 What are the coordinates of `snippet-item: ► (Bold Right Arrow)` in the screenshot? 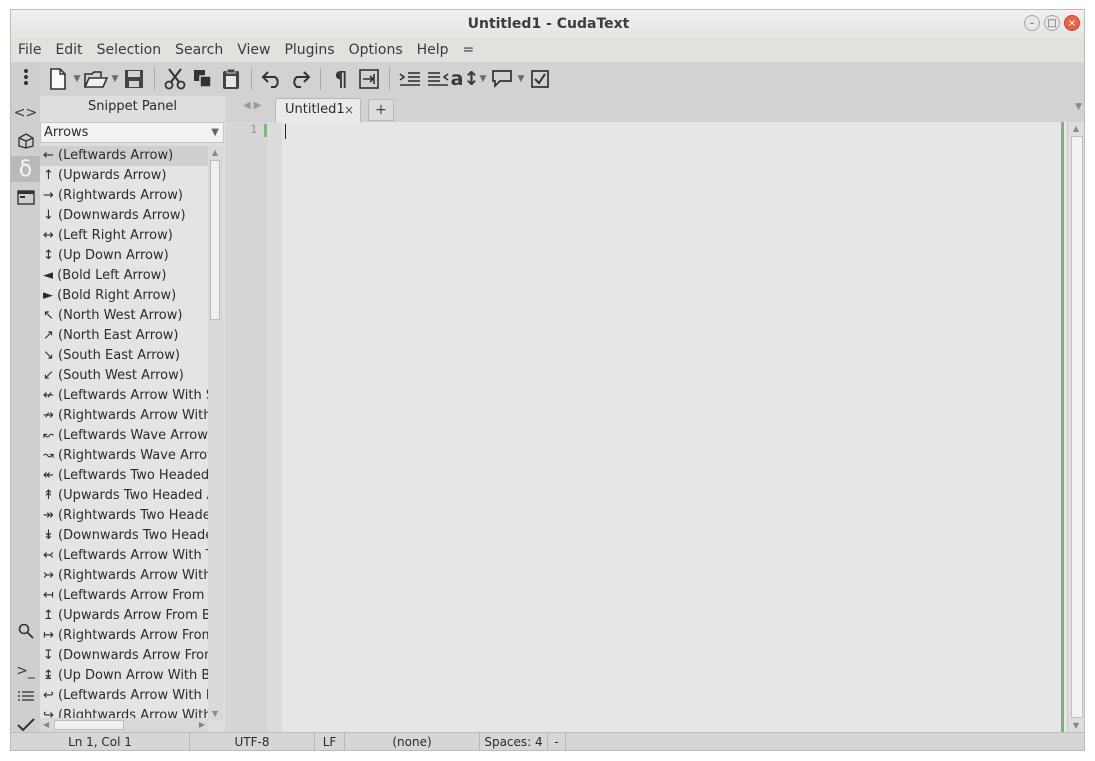 It's located at (124, 296).